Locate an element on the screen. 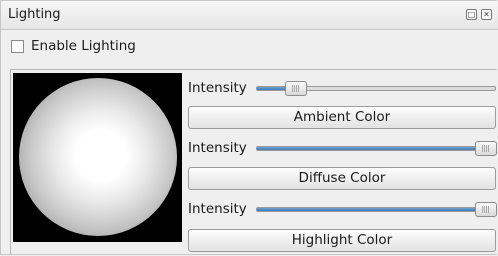  diffuse-intensity-label: Intensity is located at coordinates (217, 148).